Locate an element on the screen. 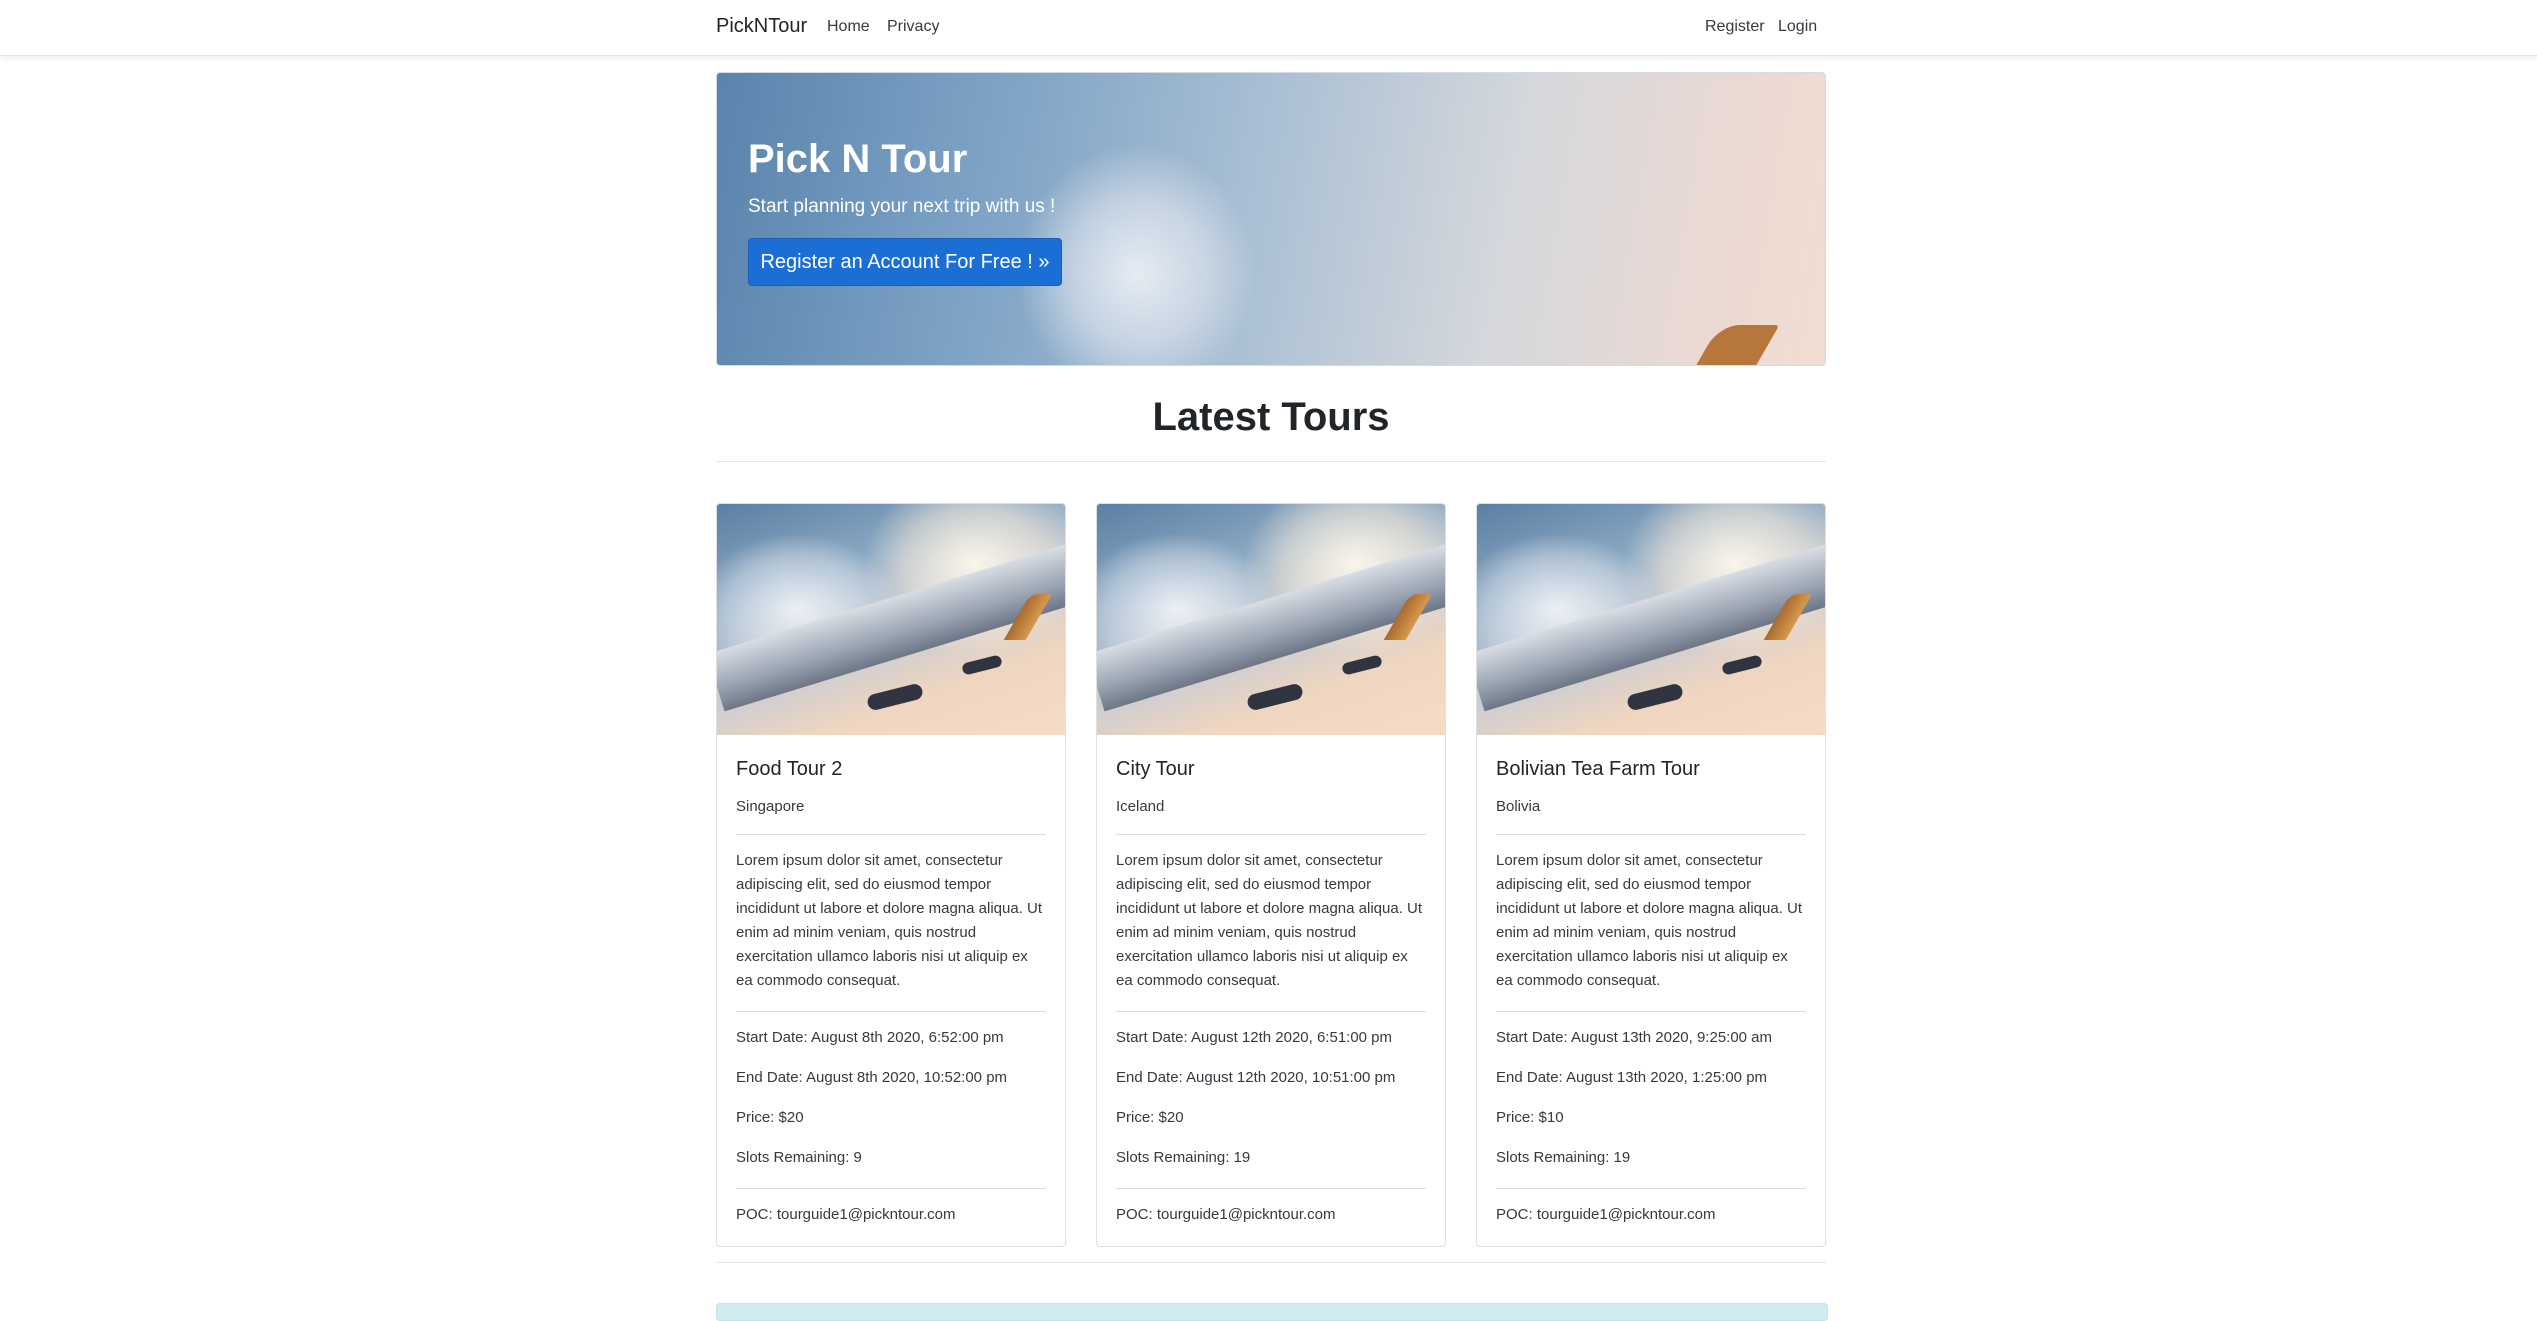 The image size is (2537, 1321). info-alert is located at coordinates (1272, 1312).